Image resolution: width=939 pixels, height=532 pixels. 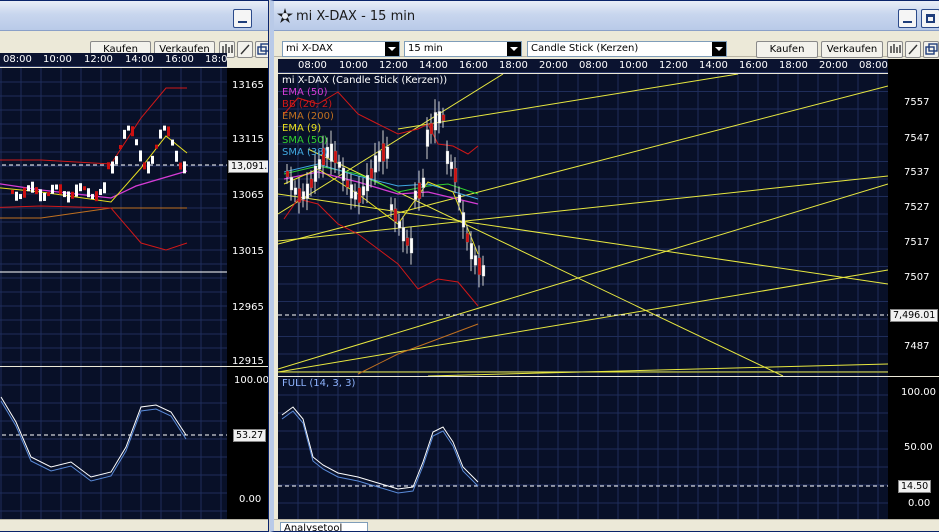 What do you see at coordinates (307, 104) in the screenshot?
I see `legend-bb-20-2: BB (20, 2)` at bounding box center [307, 104].